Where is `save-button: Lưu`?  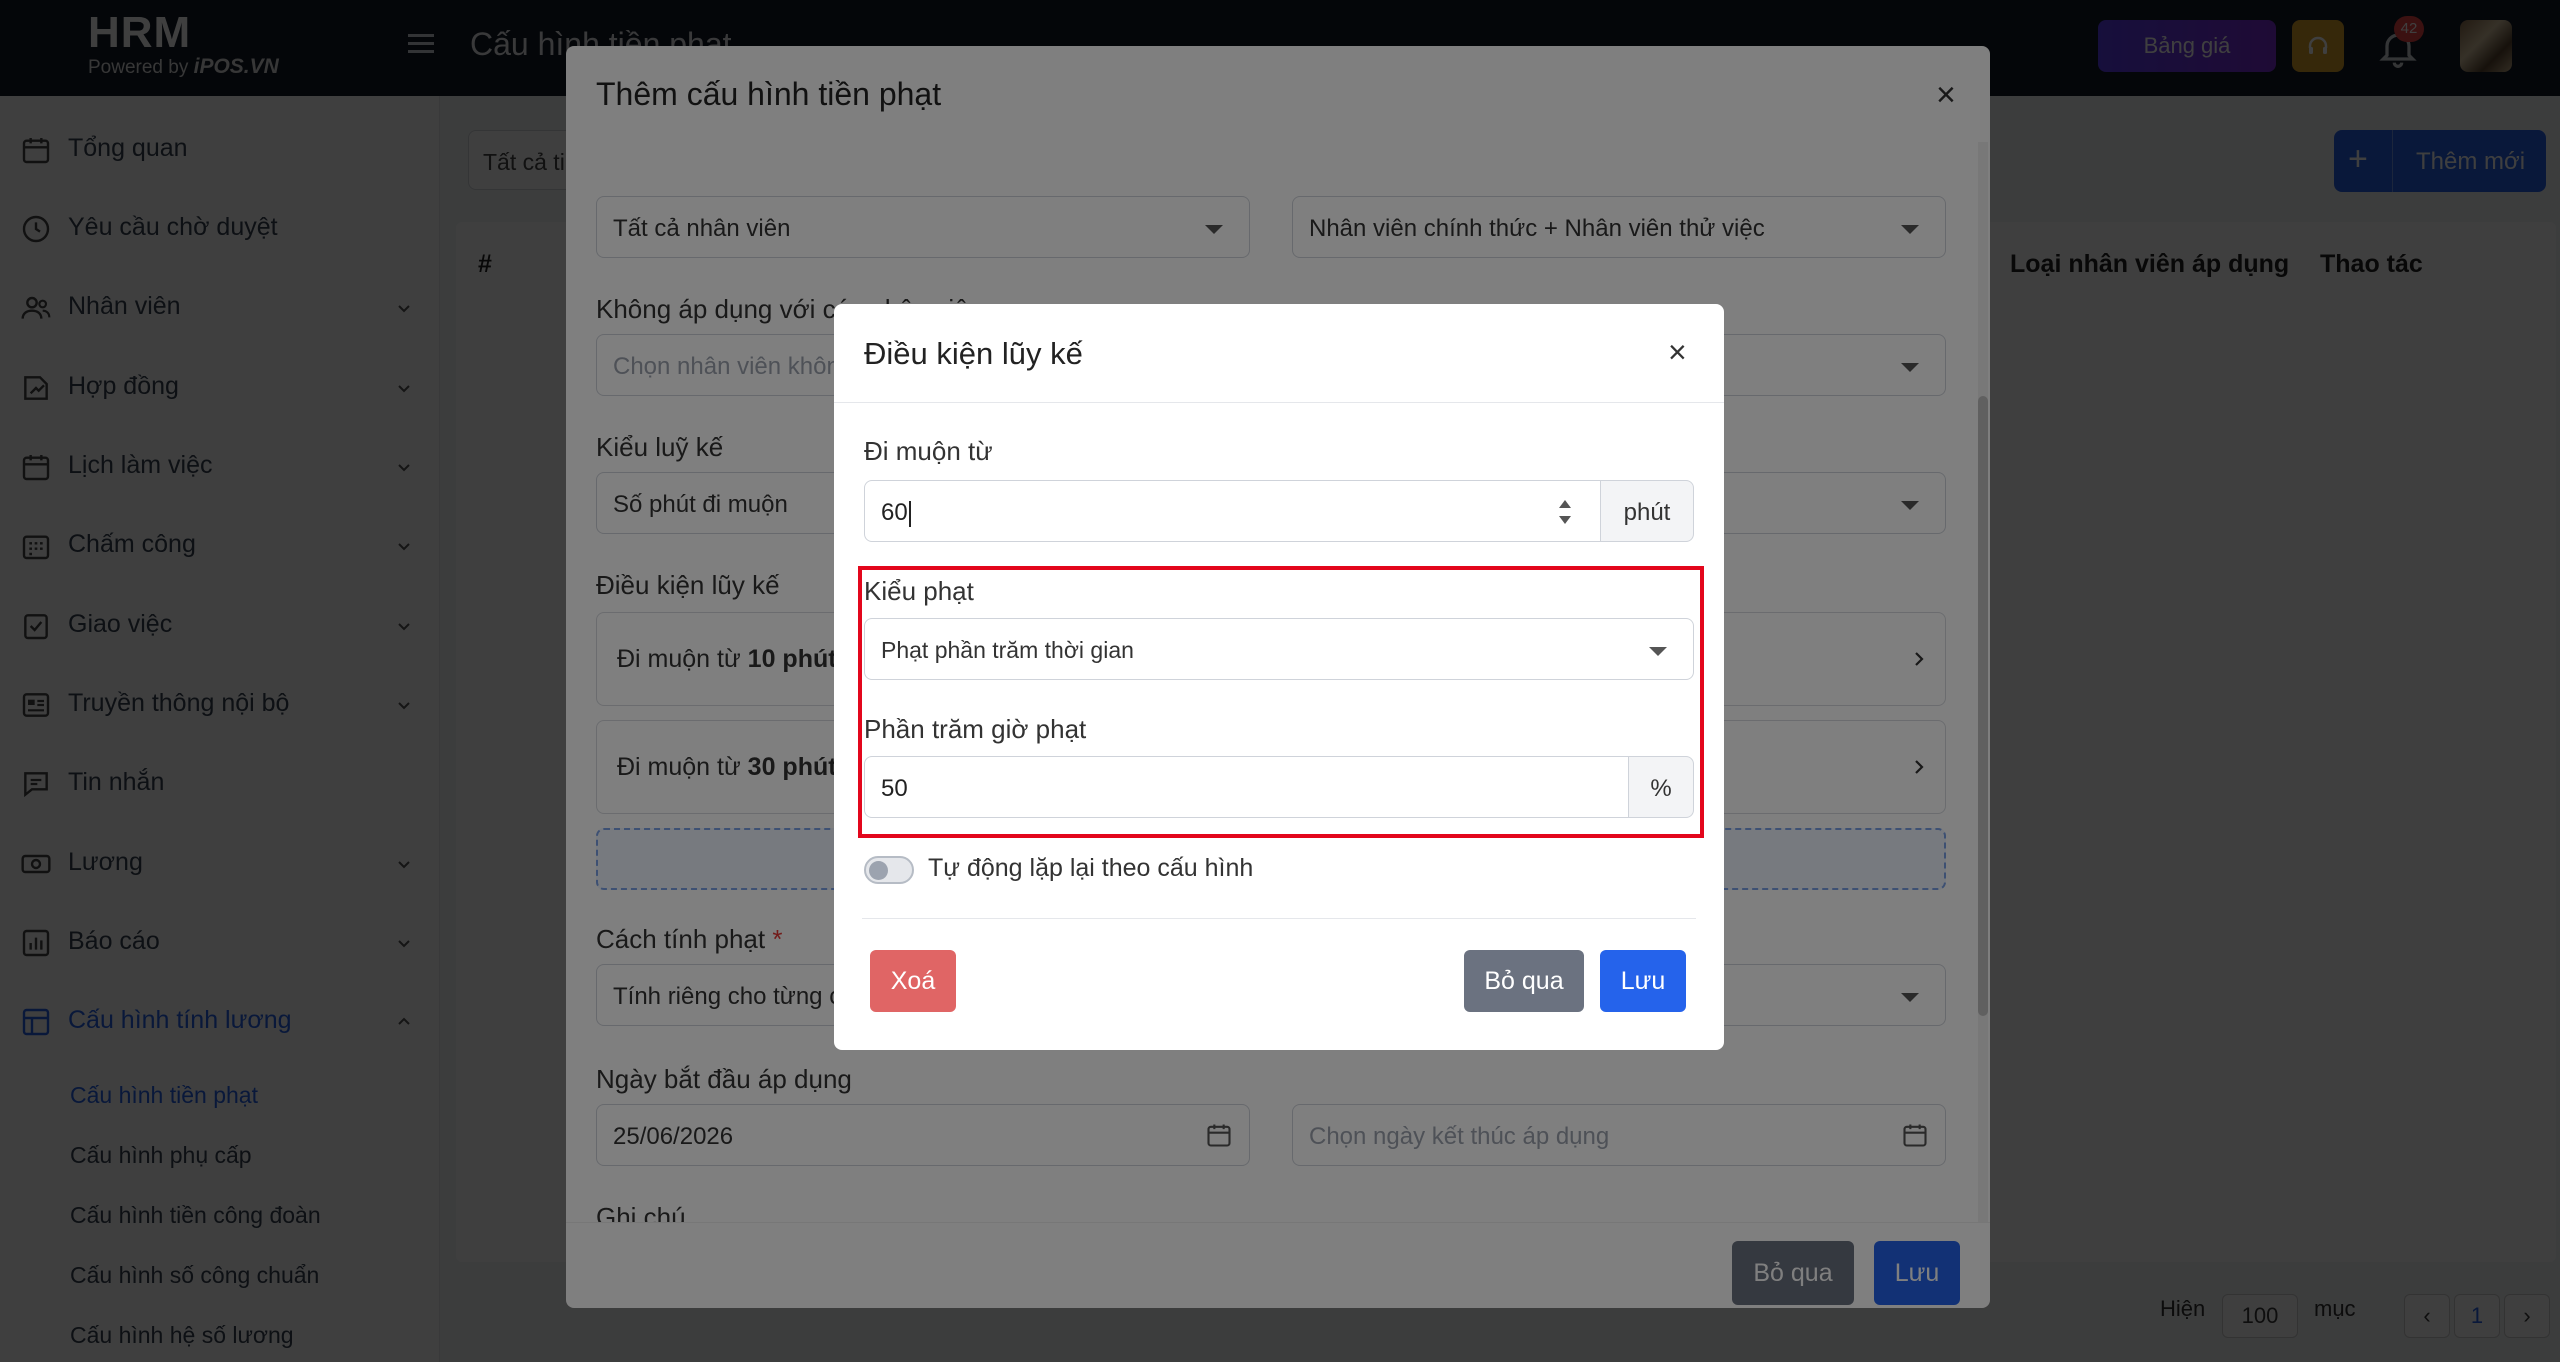 save-button: Lưu is located at coordinates (1643, 981).